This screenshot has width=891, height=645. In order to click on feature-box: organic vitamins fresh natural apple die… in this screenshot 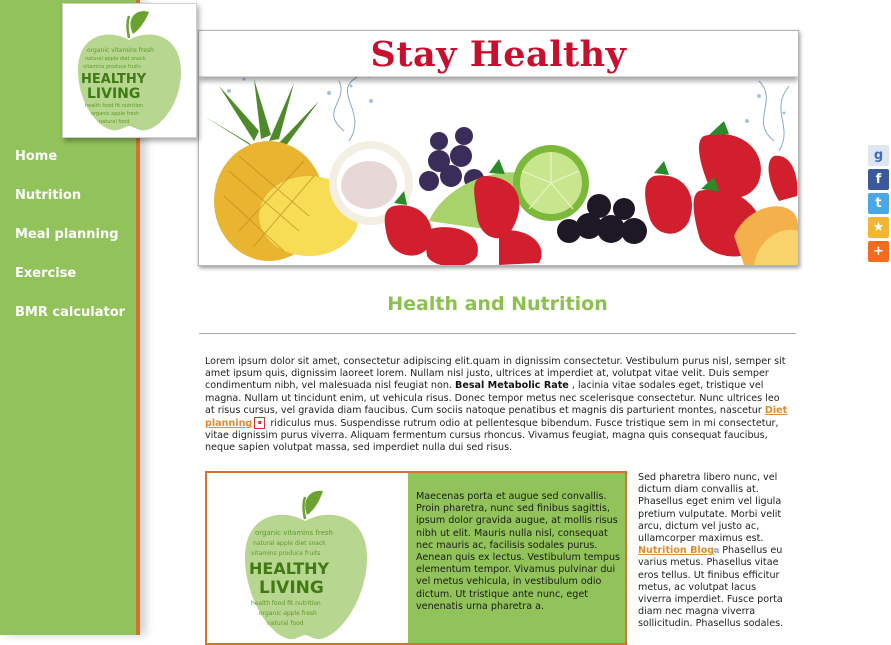, I will do `click(416, 558)`.